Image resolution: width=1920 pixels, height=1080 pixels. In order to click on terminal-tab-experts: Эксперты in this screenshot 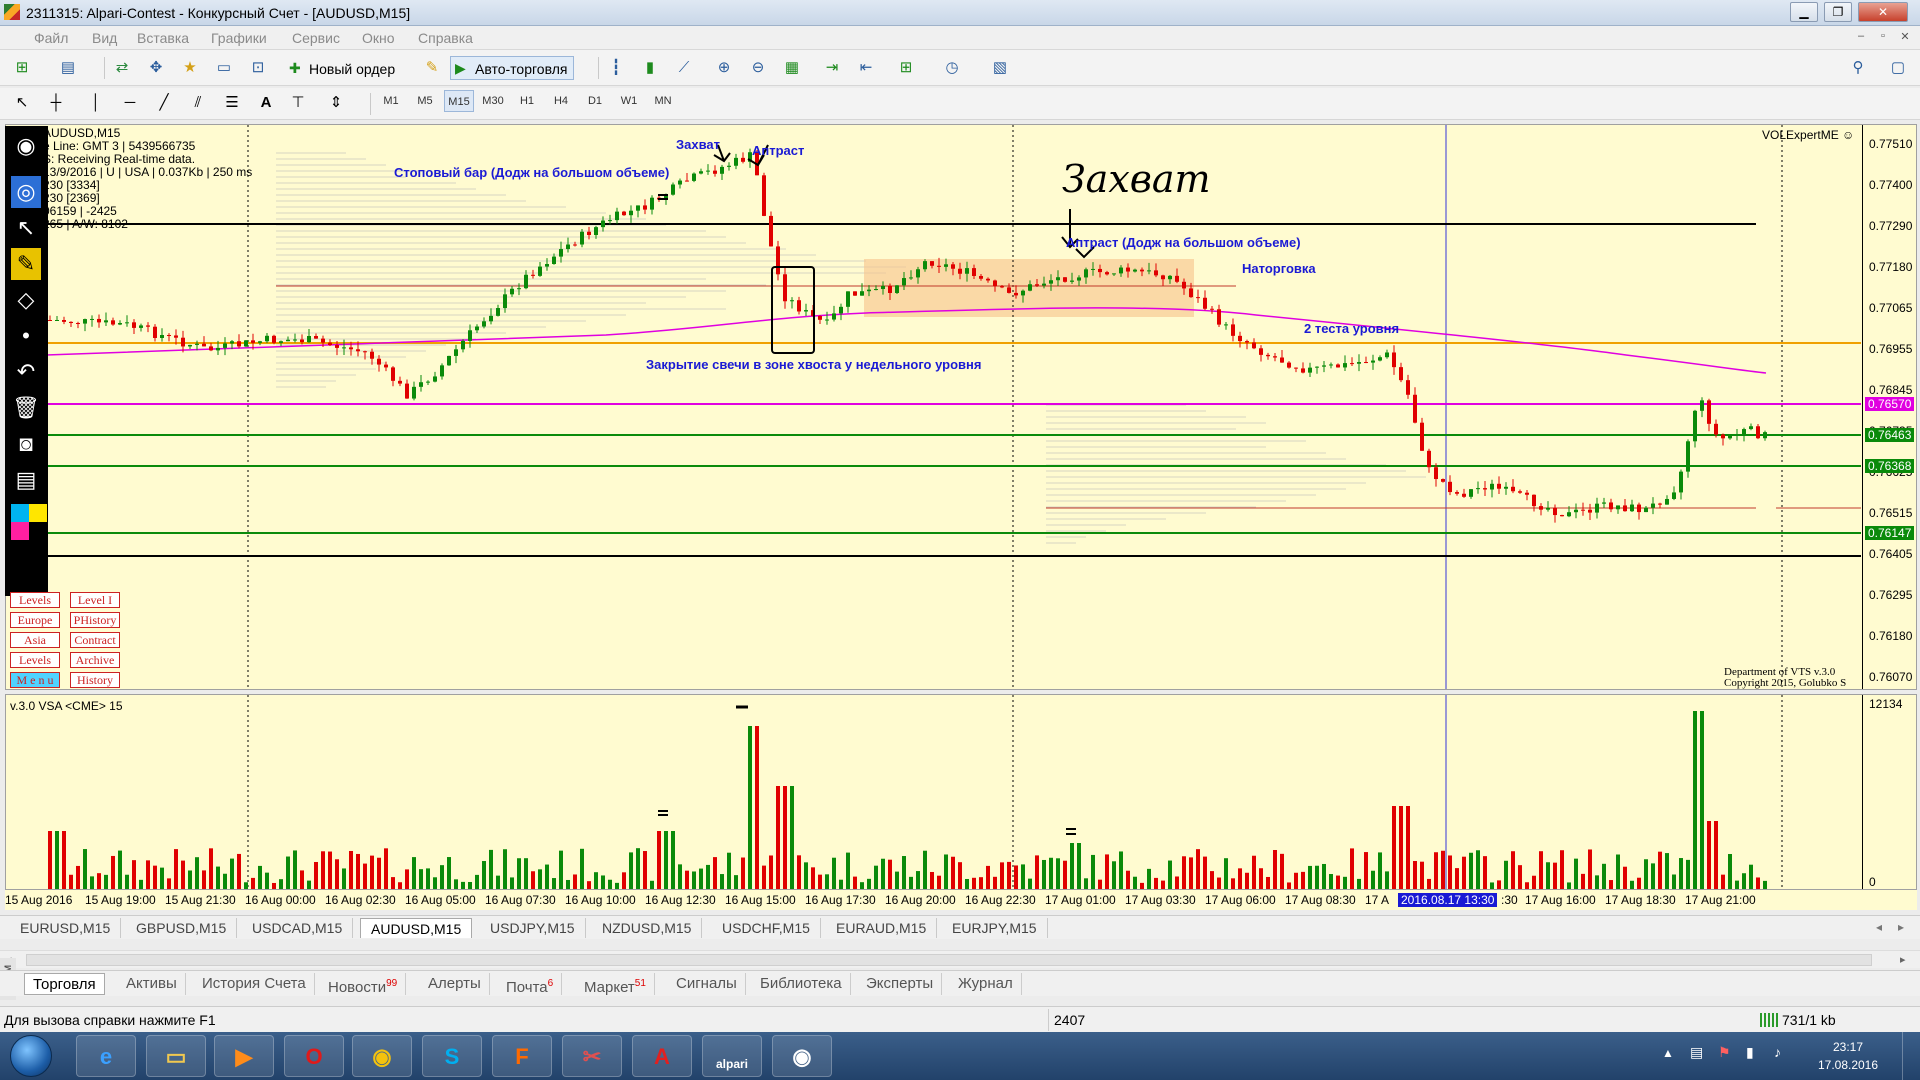, I will do `click(900, 984)`.